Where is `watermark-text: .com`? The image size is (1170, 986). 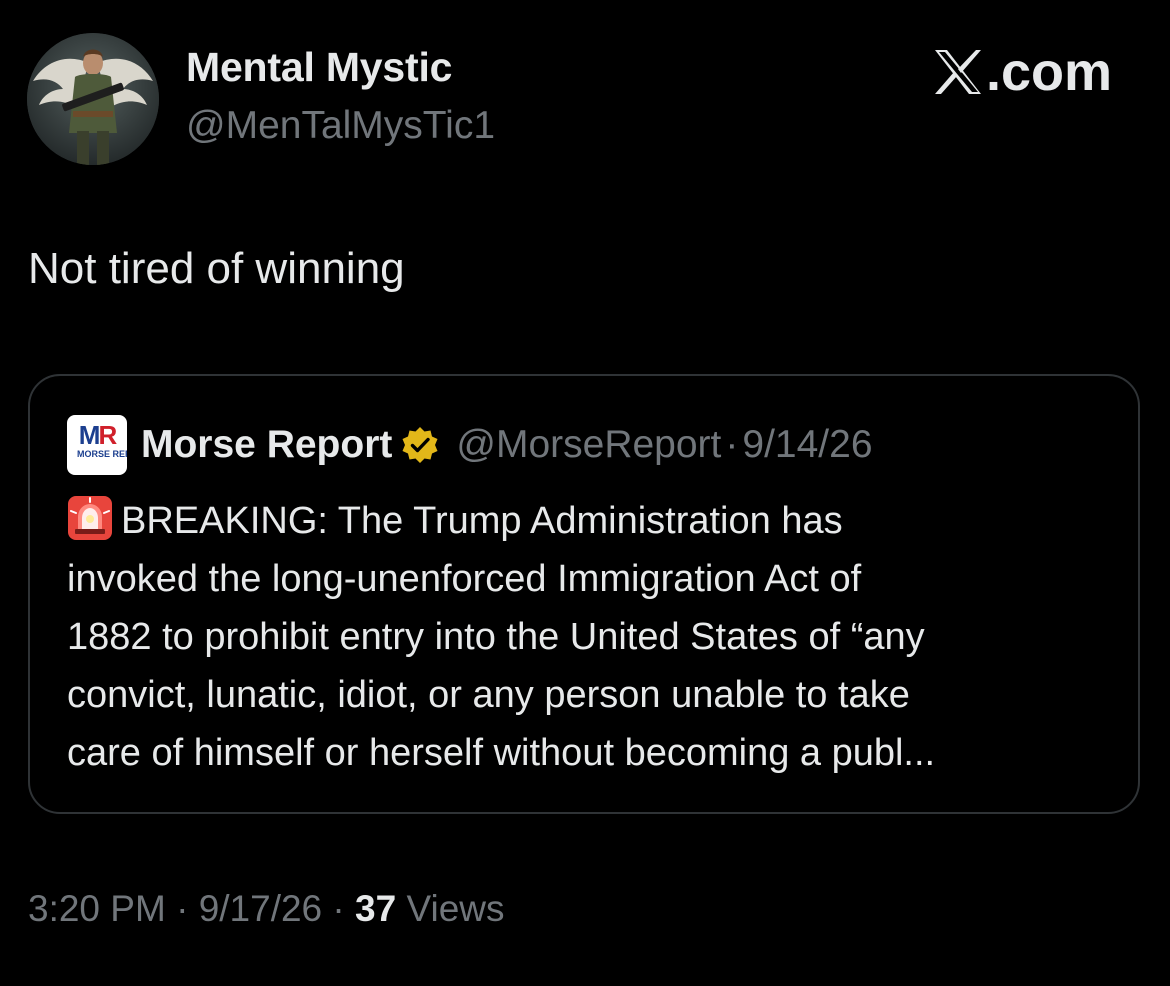 watermark-text: .com is located at coordinates (1048, 72).